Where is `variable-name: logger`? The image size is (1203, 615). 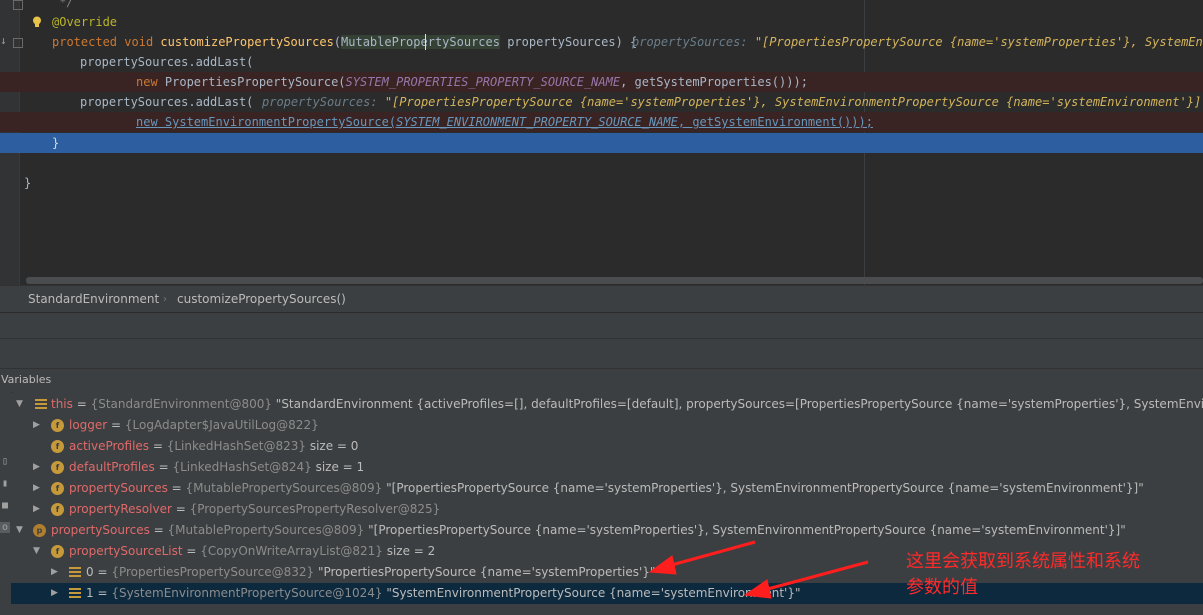 variable-name: logger is located at coordinates (88, 425).